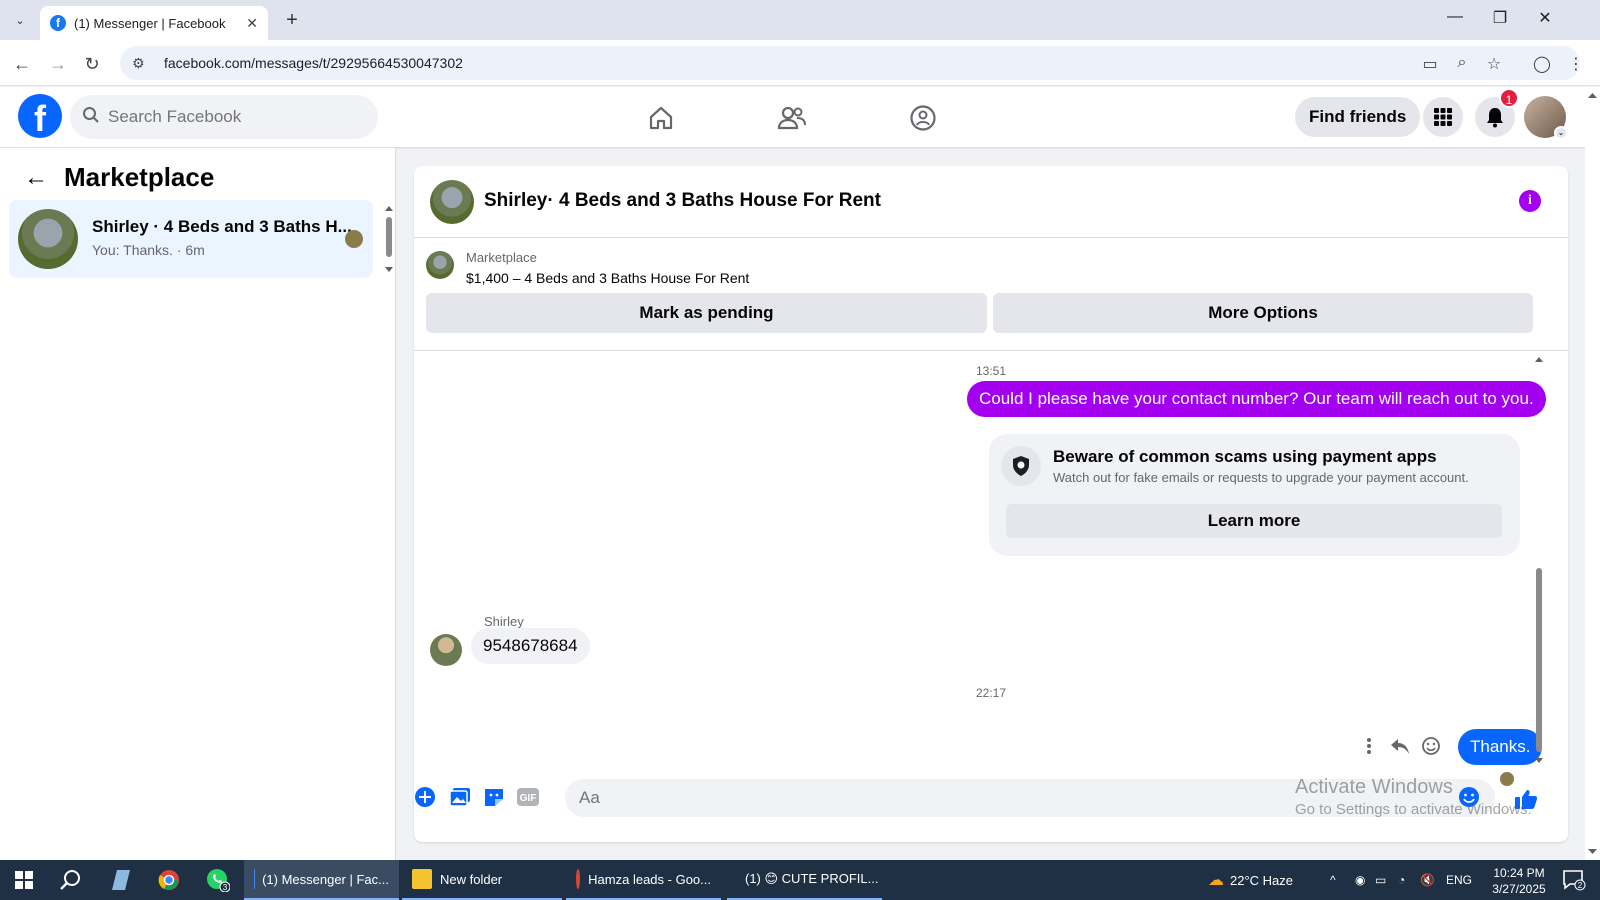 The image size is (1600, 900). Describe the element at coordinates (20, 20) in the screenshot. I see `tab-search-chevron-icon: ⌄` at that location.